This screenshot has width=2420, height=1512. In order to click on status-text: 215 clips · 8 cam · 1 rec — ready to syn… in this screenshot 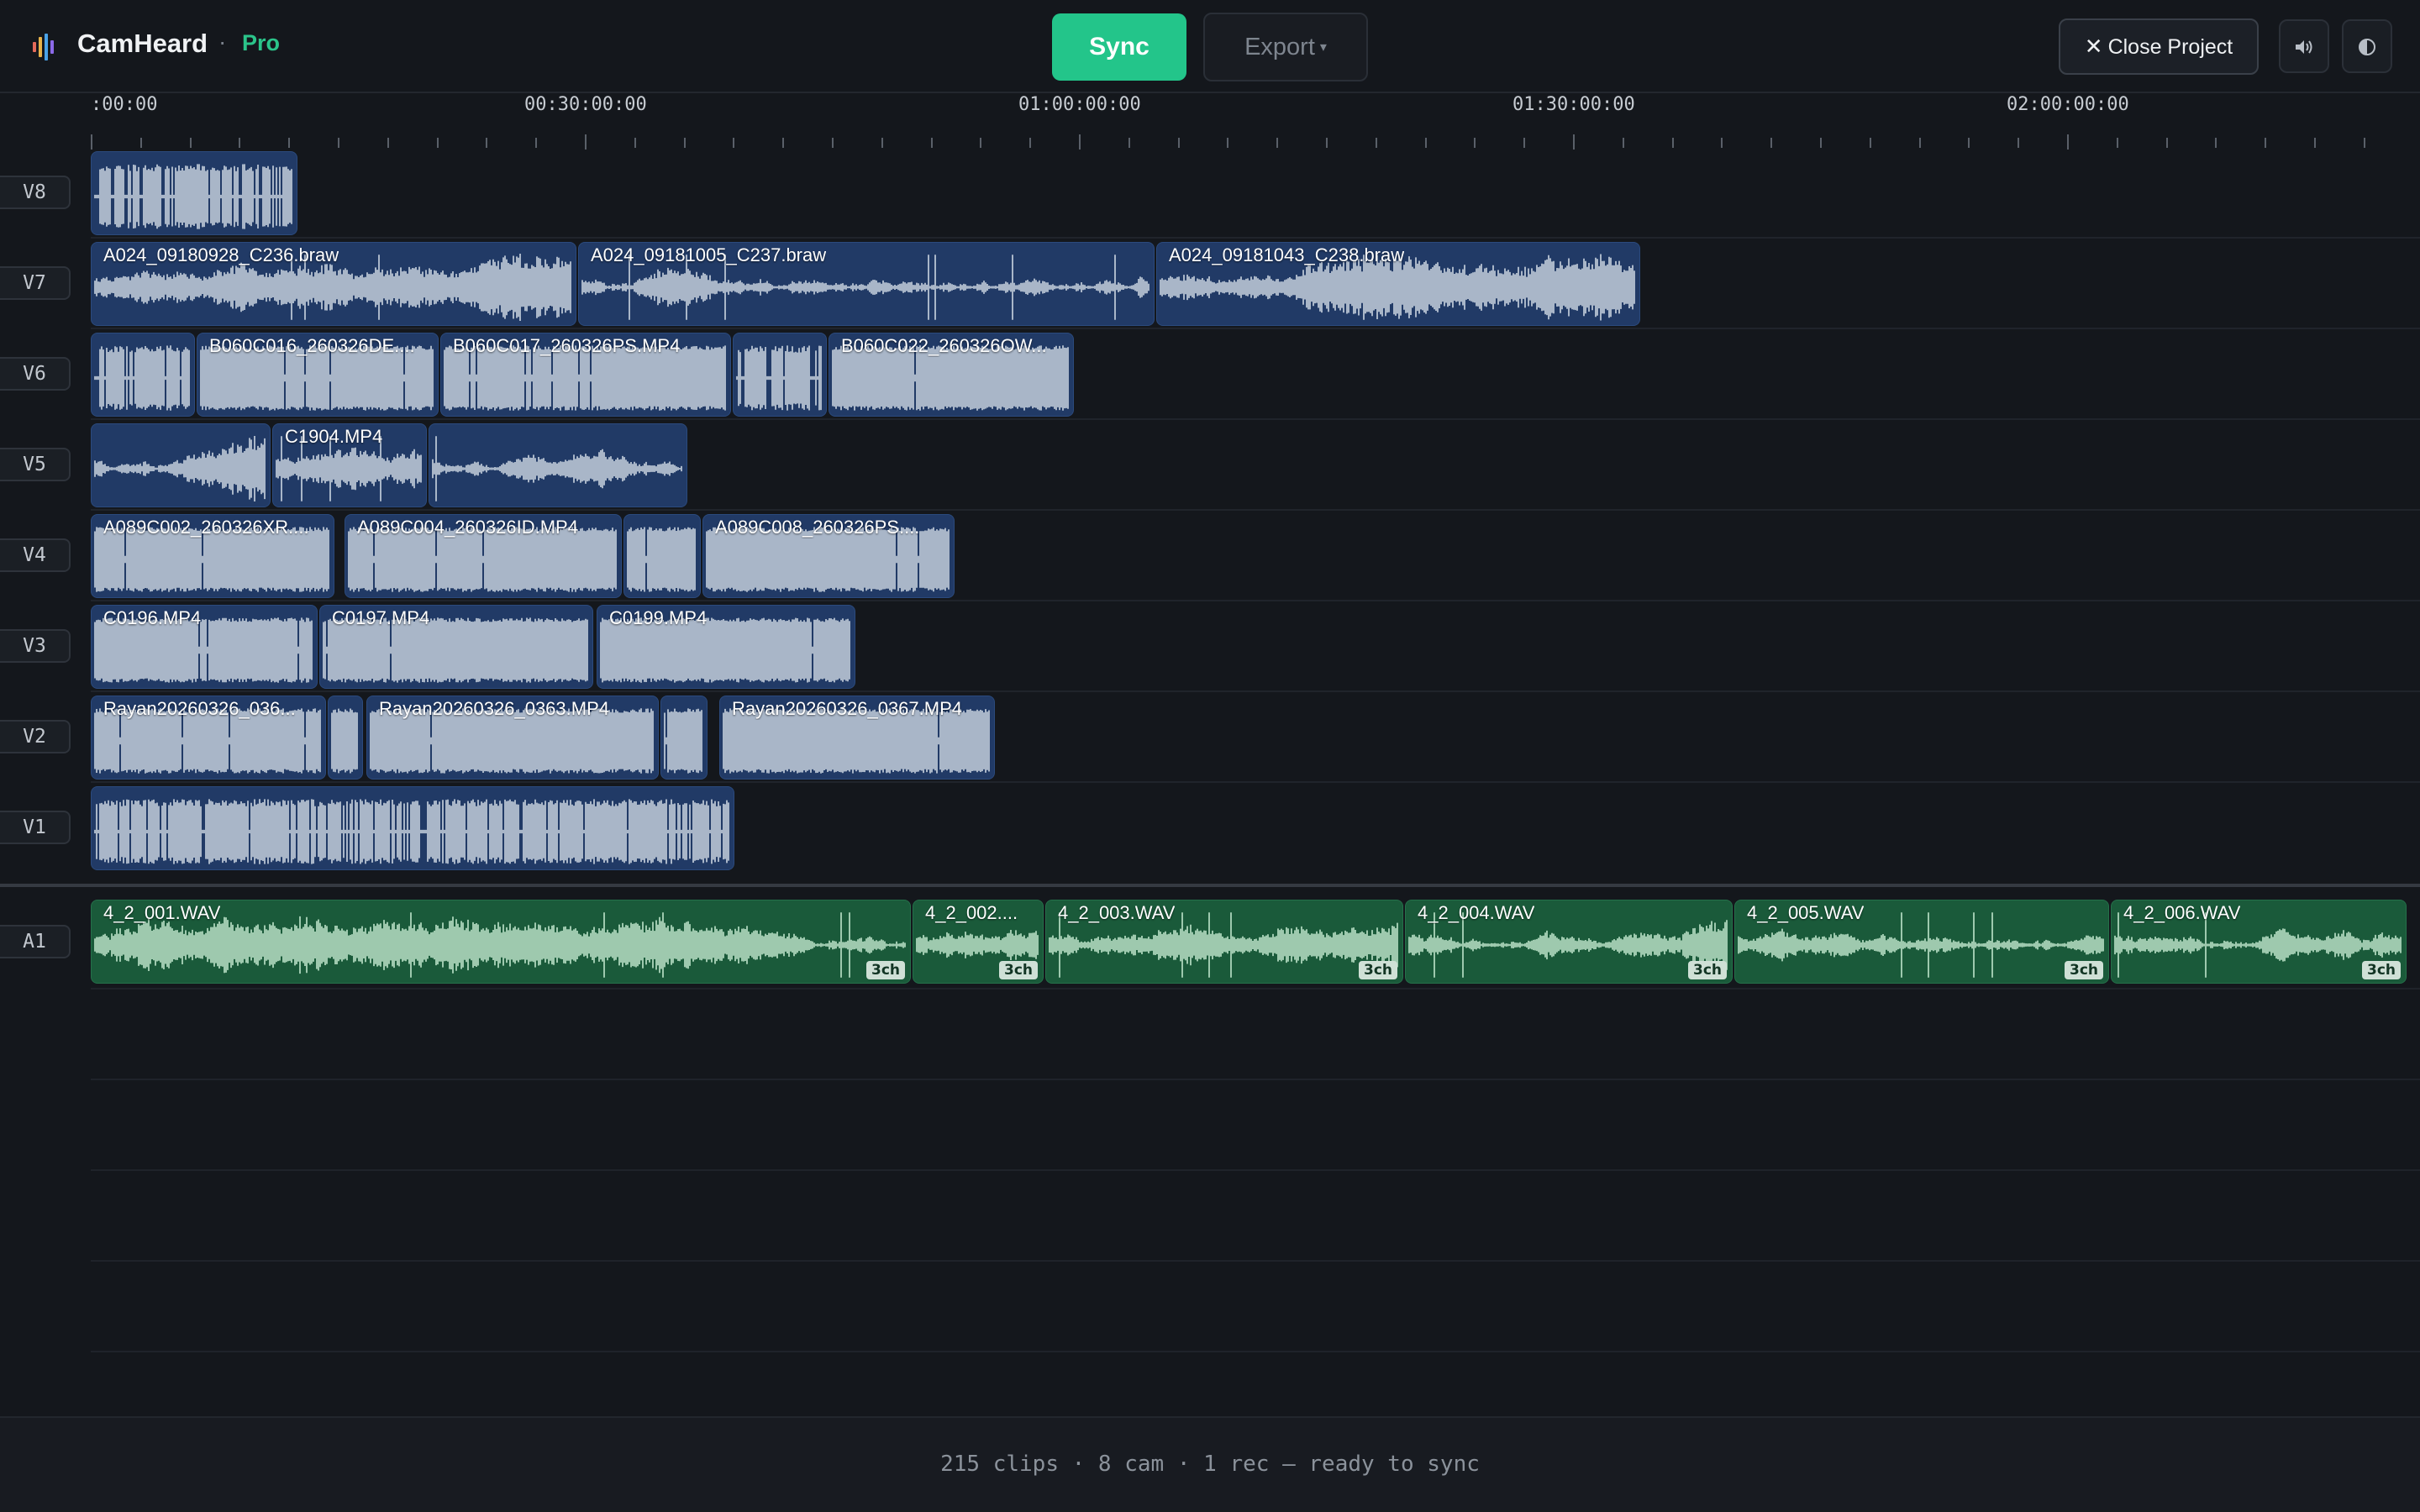, I will do `click(1210, 1464)`.